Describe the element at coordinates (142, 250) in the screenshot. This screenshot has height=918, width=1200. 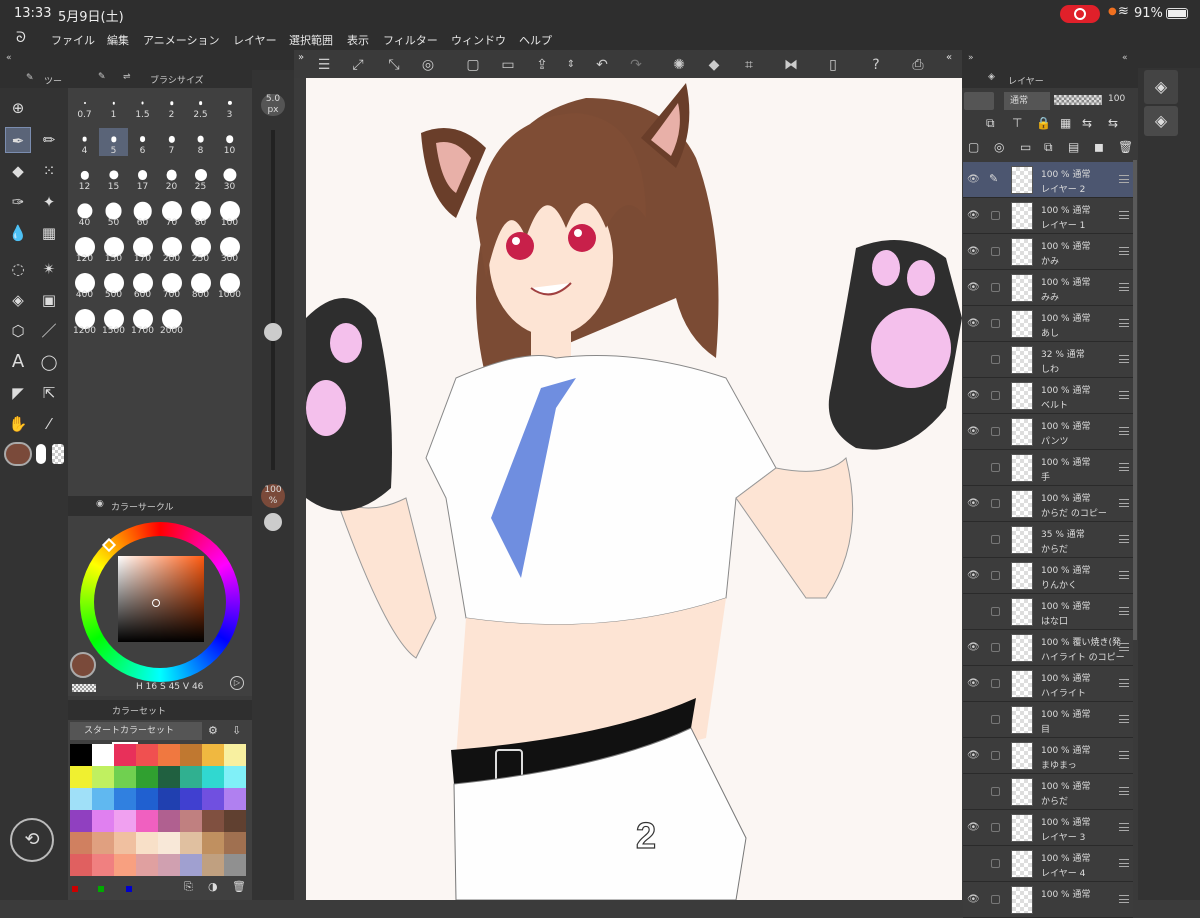
I see `brush-size-170: 170` at that location.